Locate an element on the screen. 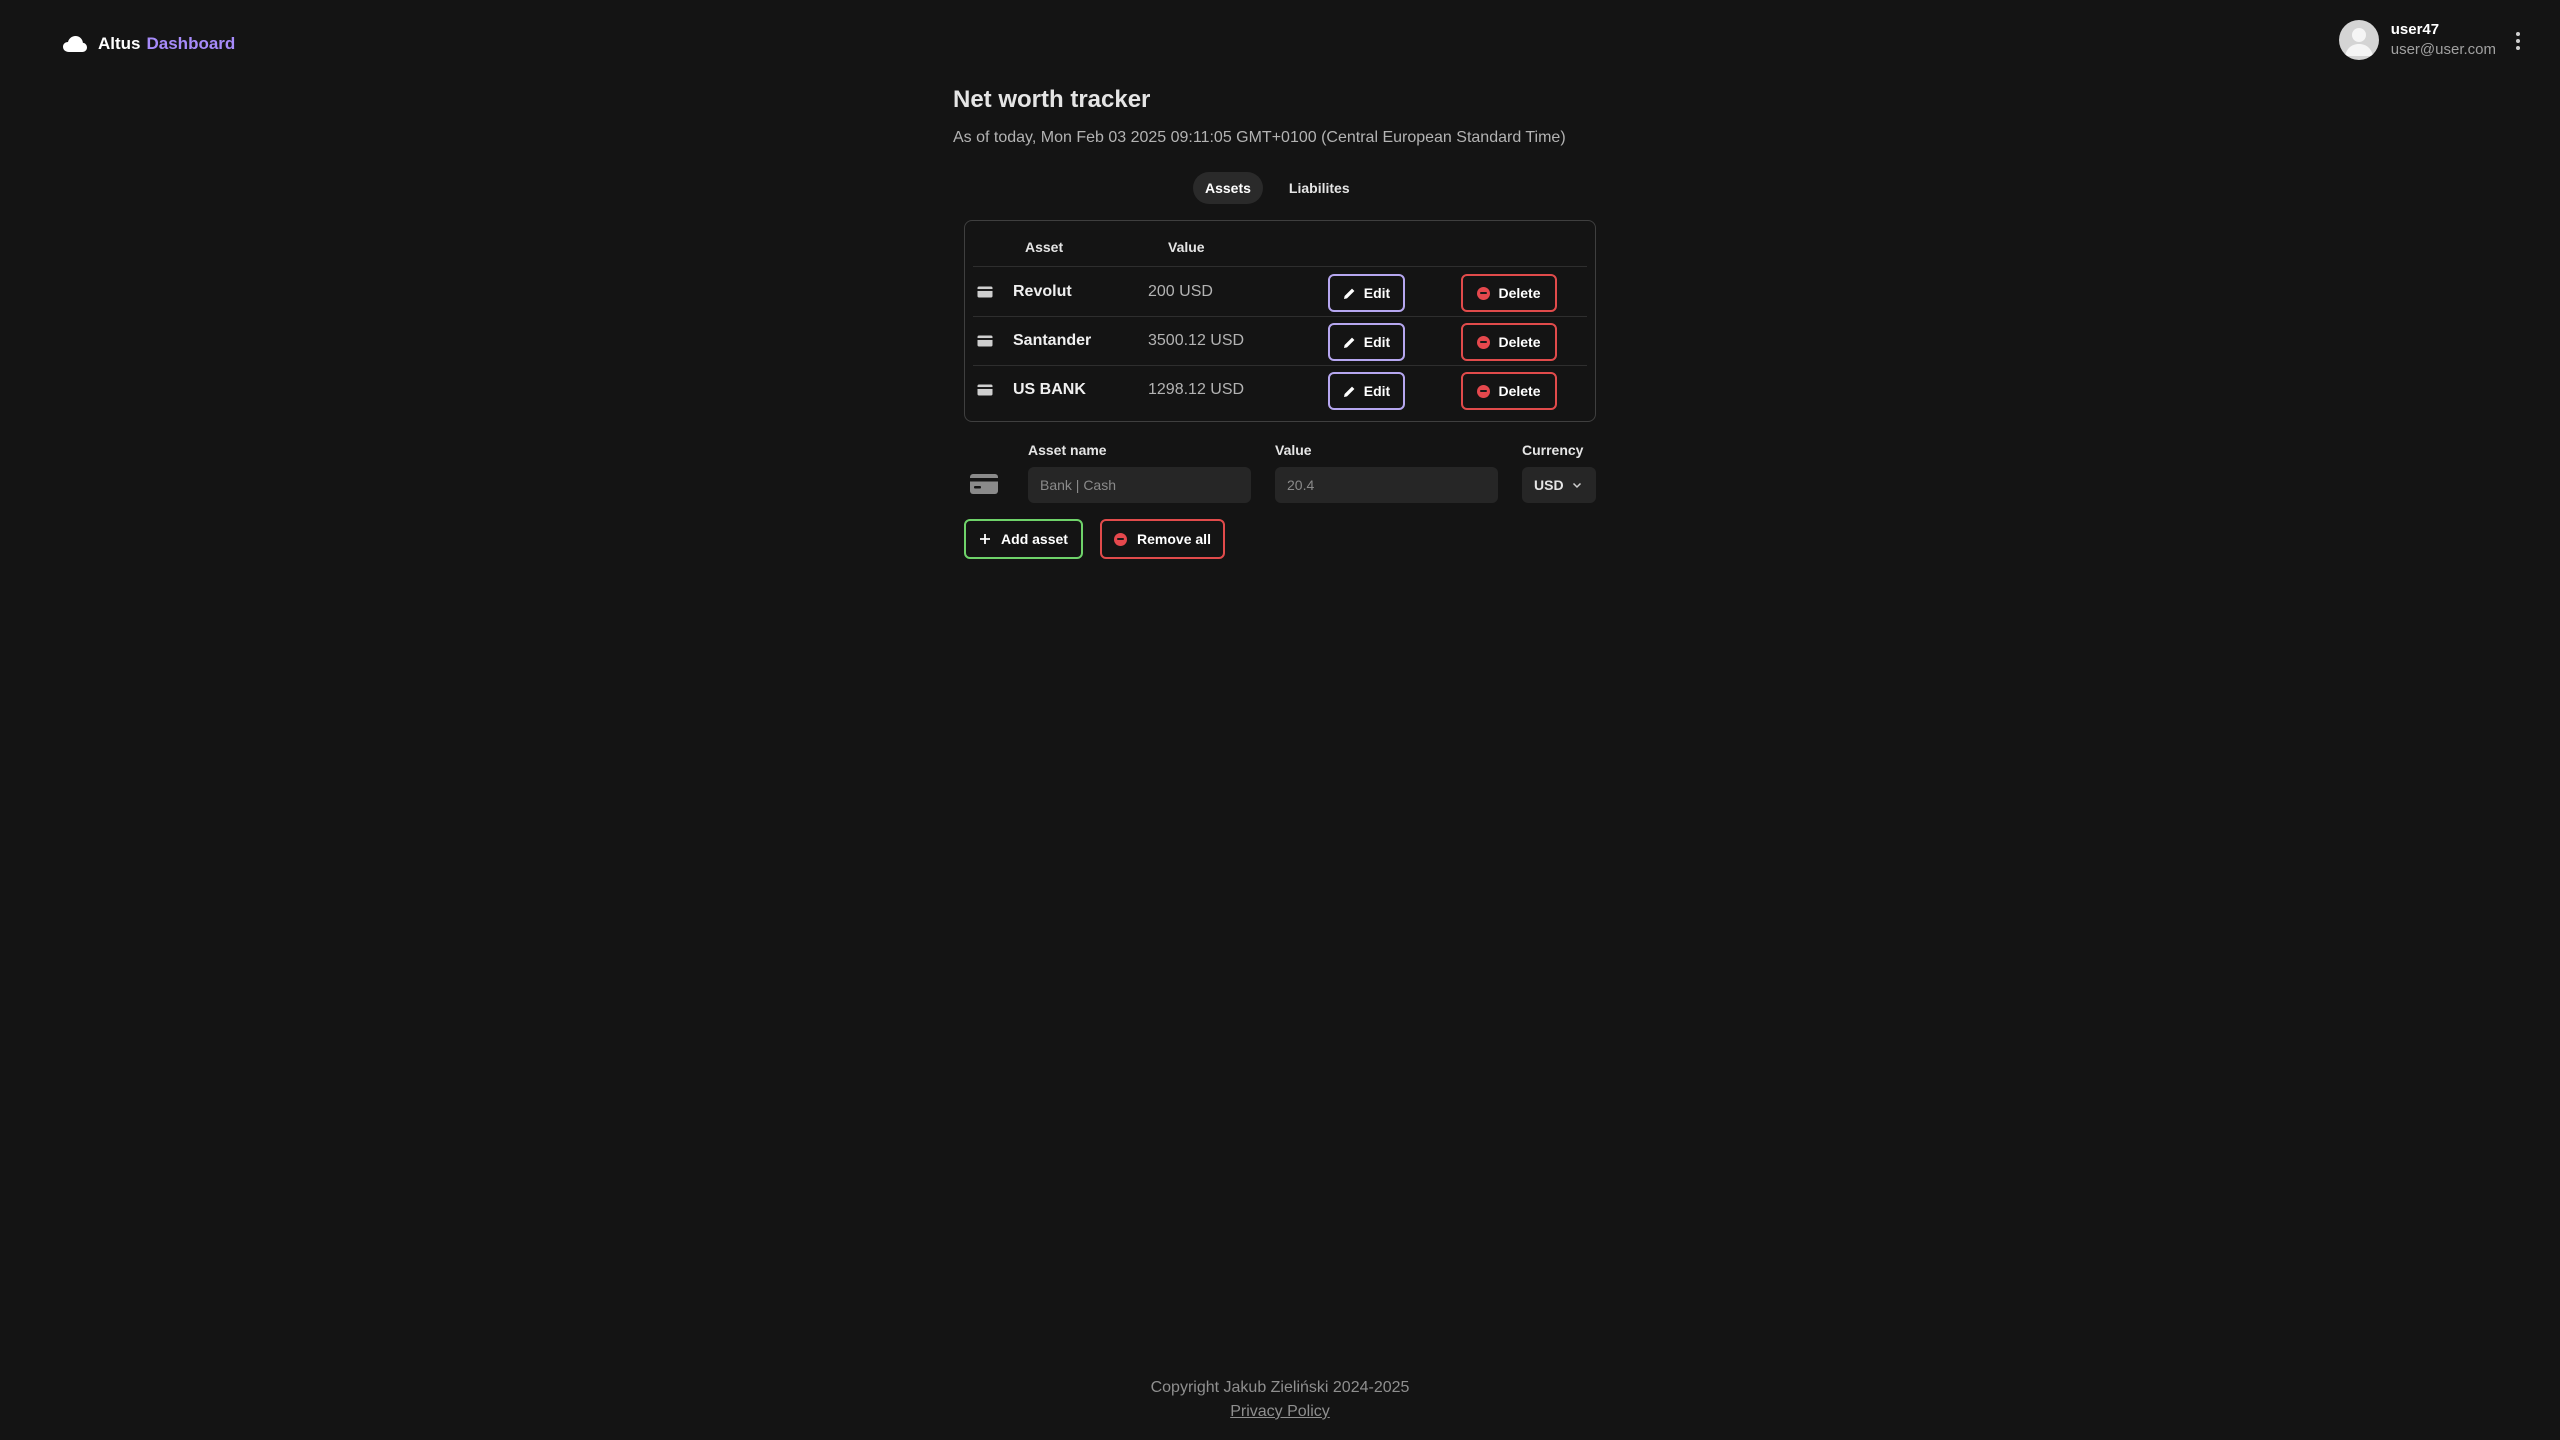 The height and width of the screenshot is (1440, 2560). remove-all-label: Remove all is located at coordinates (1174, 539).